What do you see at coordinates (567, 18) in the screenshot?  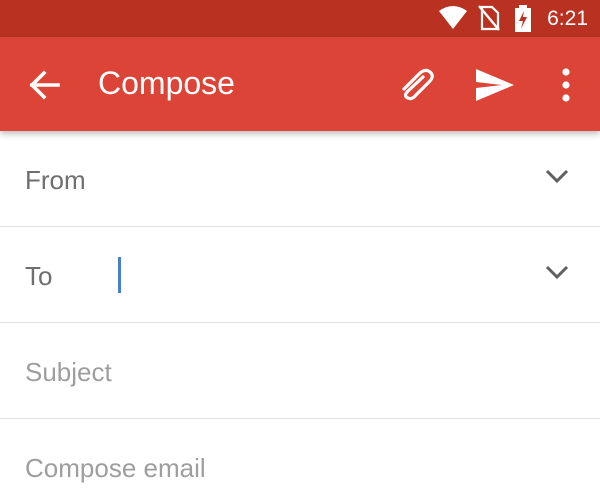 I see `status-time: 6:21` at bounding box center [567, 18].